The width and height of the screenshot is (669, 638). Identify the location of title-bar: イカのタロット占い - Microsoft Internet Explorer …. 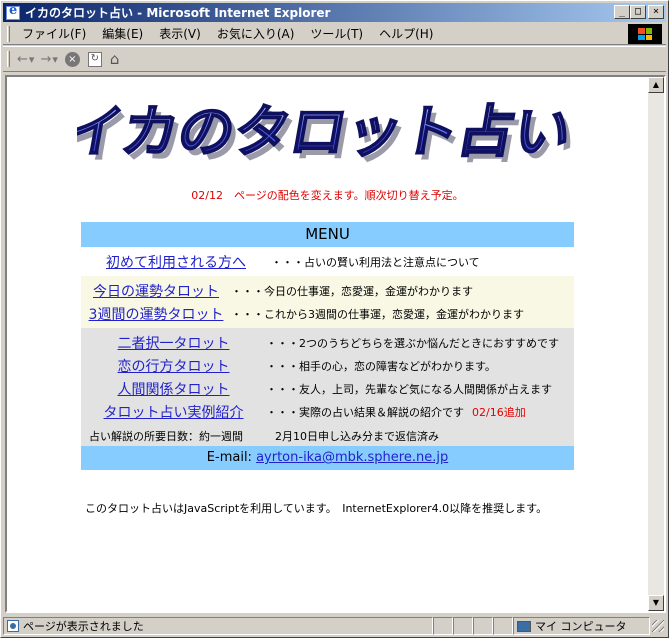
(334, 12).